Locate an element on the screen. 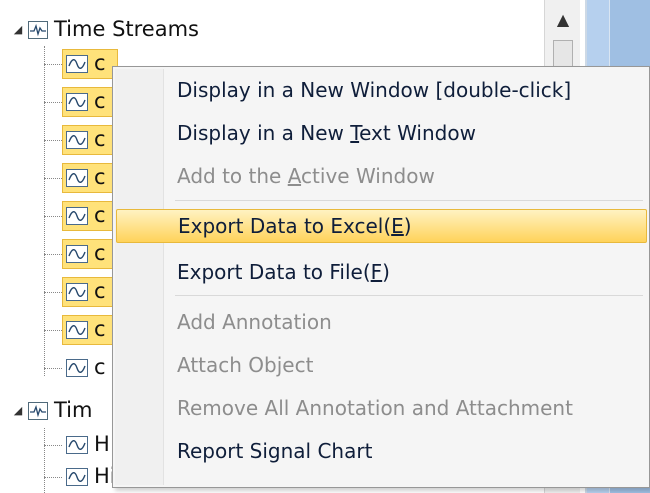 The height and width of the screenshot is (493, 650). menu-item-display-new-text-window: Display in a New Text Window is located at coordinates (405, 133).